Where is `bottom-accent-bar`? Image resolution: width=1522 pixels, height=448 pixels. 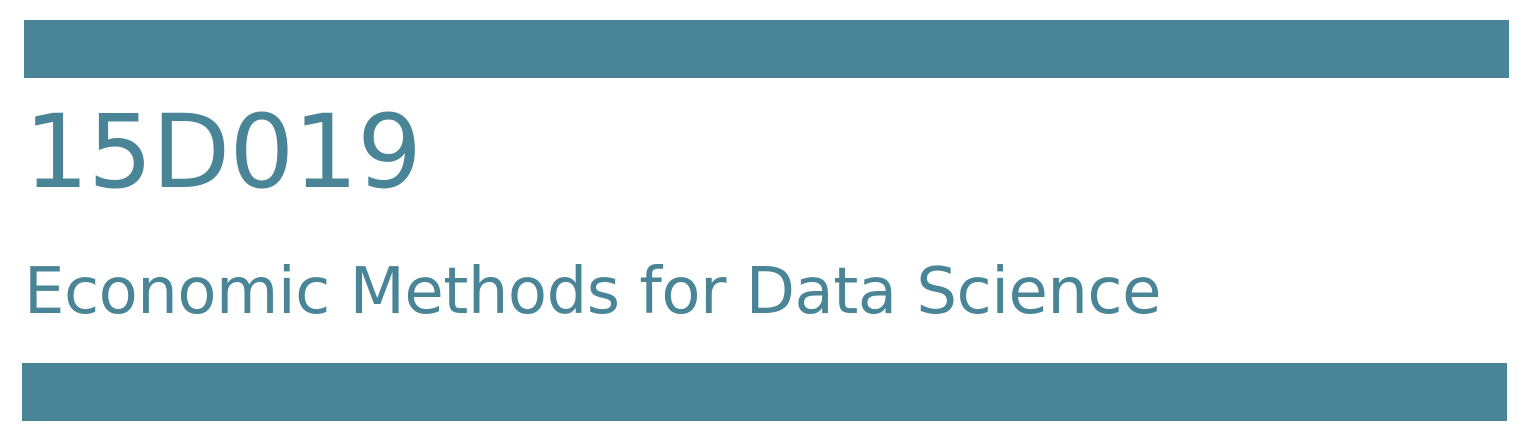
bottom-accent-bar is located at coordinates (764, 392).